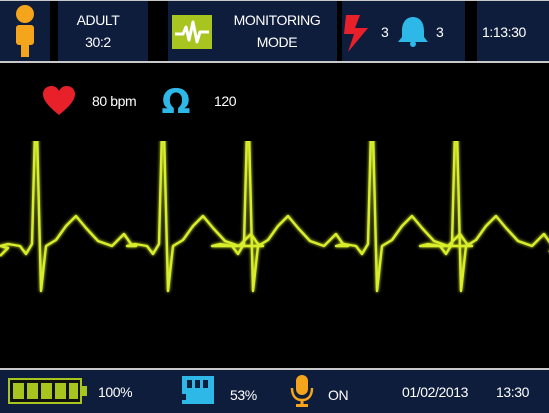 This screenshot has height=413, width=549. I want to click on mode-line-1: MONITORING, so click(277, 20).